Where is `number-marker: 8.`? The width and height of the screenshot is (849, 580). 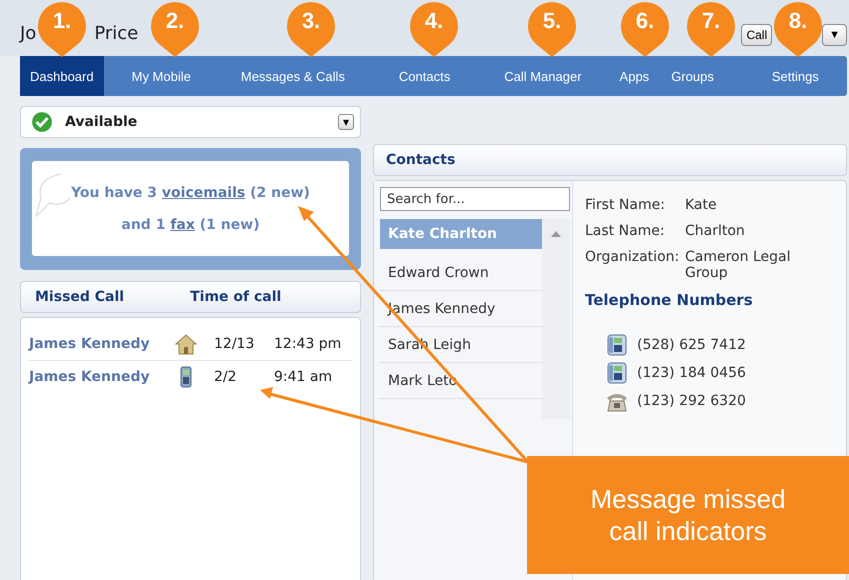
number-marker: 8. is located at coordinates (798, 30).